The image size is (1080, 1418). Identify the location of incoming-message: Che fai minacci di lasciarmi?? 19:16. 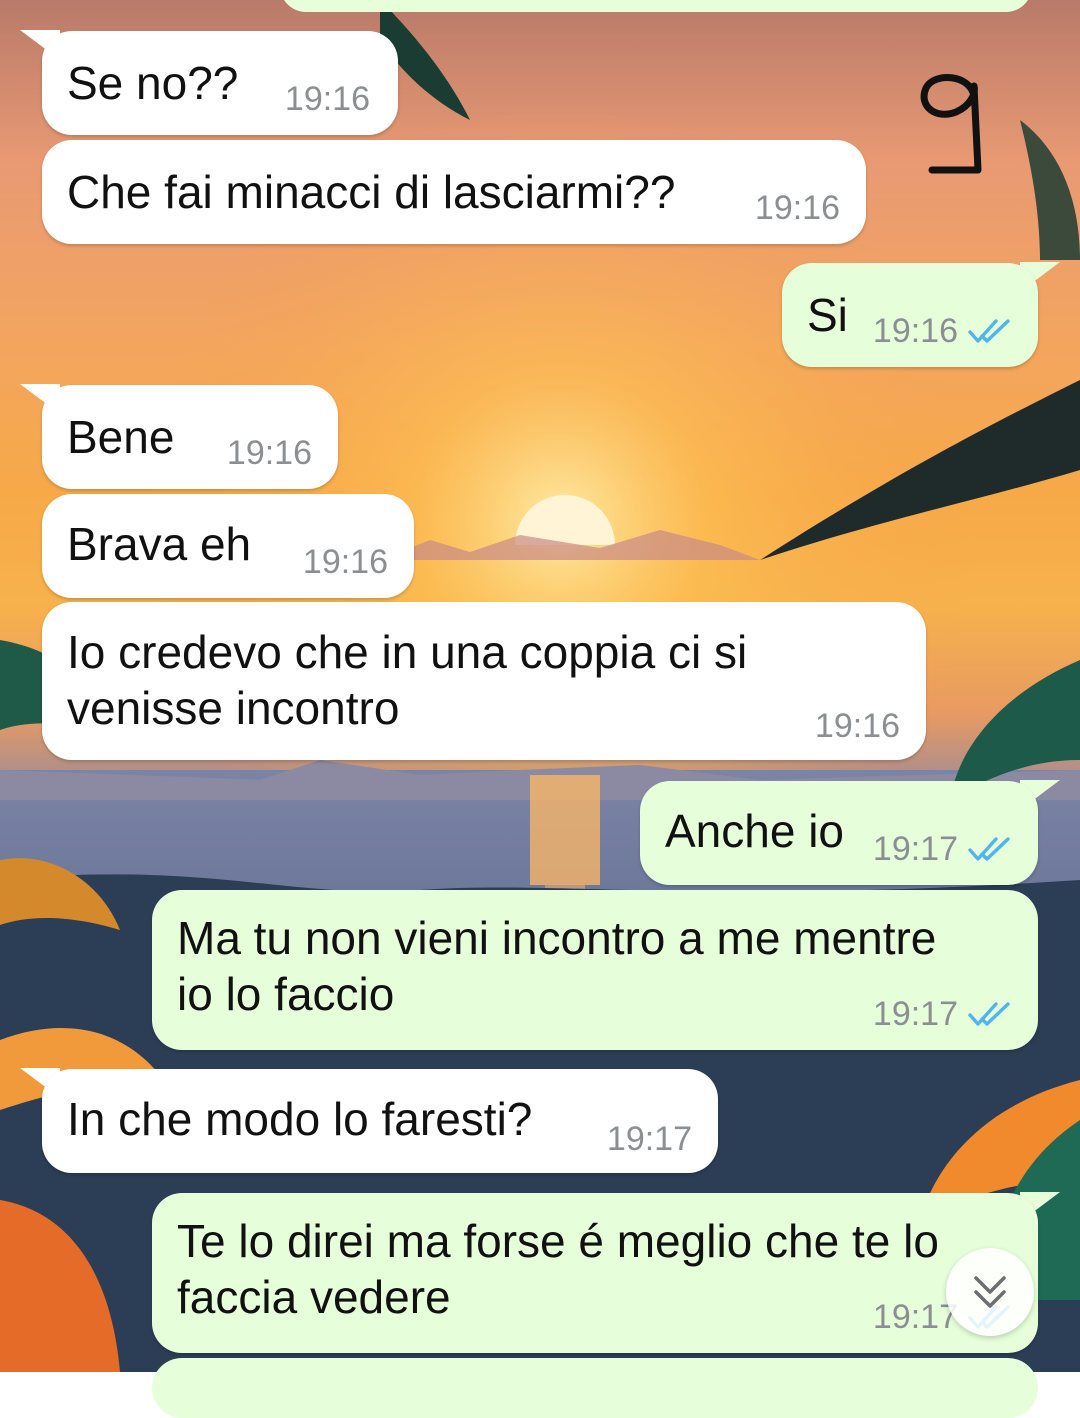
(454, 192).